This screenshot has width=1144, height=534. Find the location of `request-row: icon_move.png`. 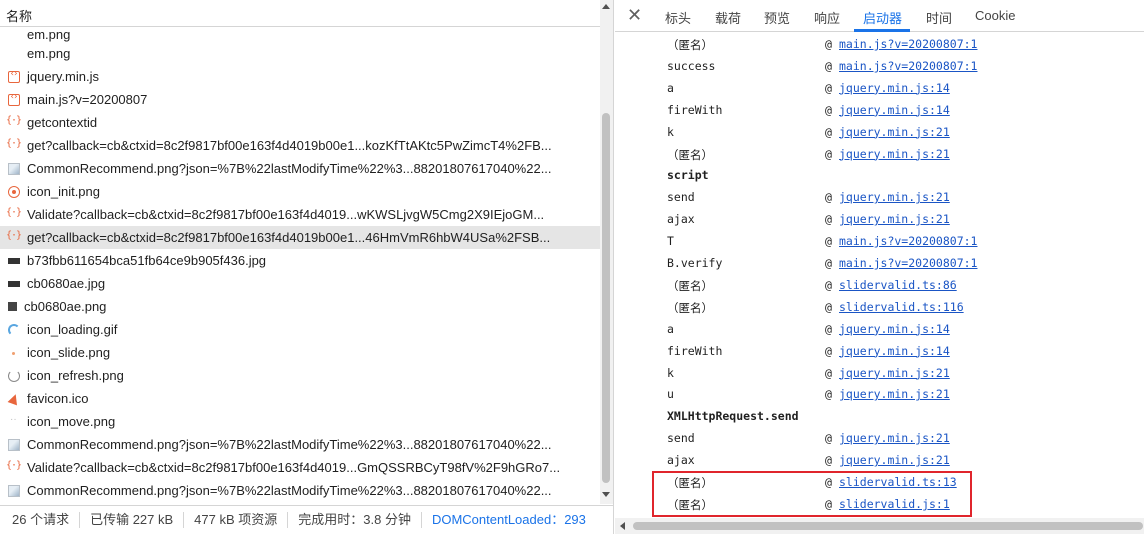

request-row: icon_move.png is located at coordinates (300, 421).